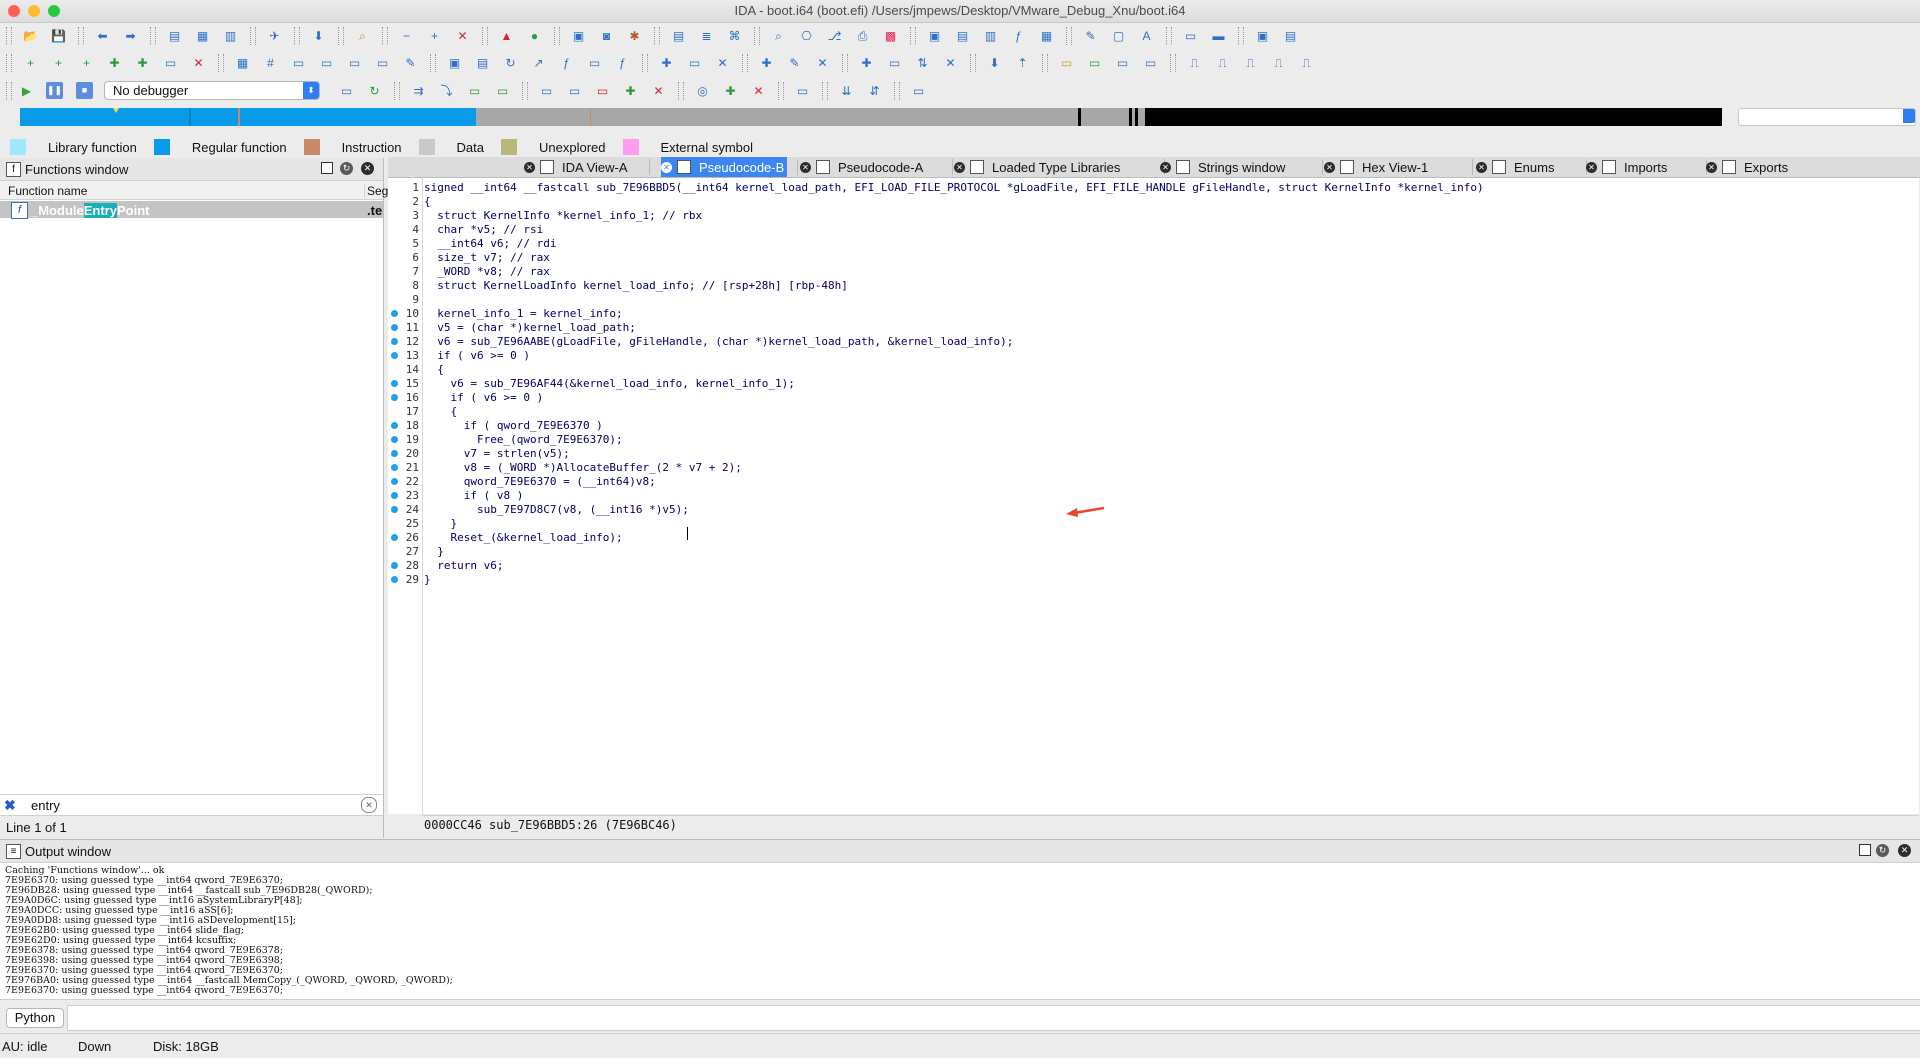 The height and width of the screenshot is (1058, 1920). What do you see at coordinates (170, 63) in the screenshot?
I see `a6-icon: ▭` at bounding box center [170, 63].